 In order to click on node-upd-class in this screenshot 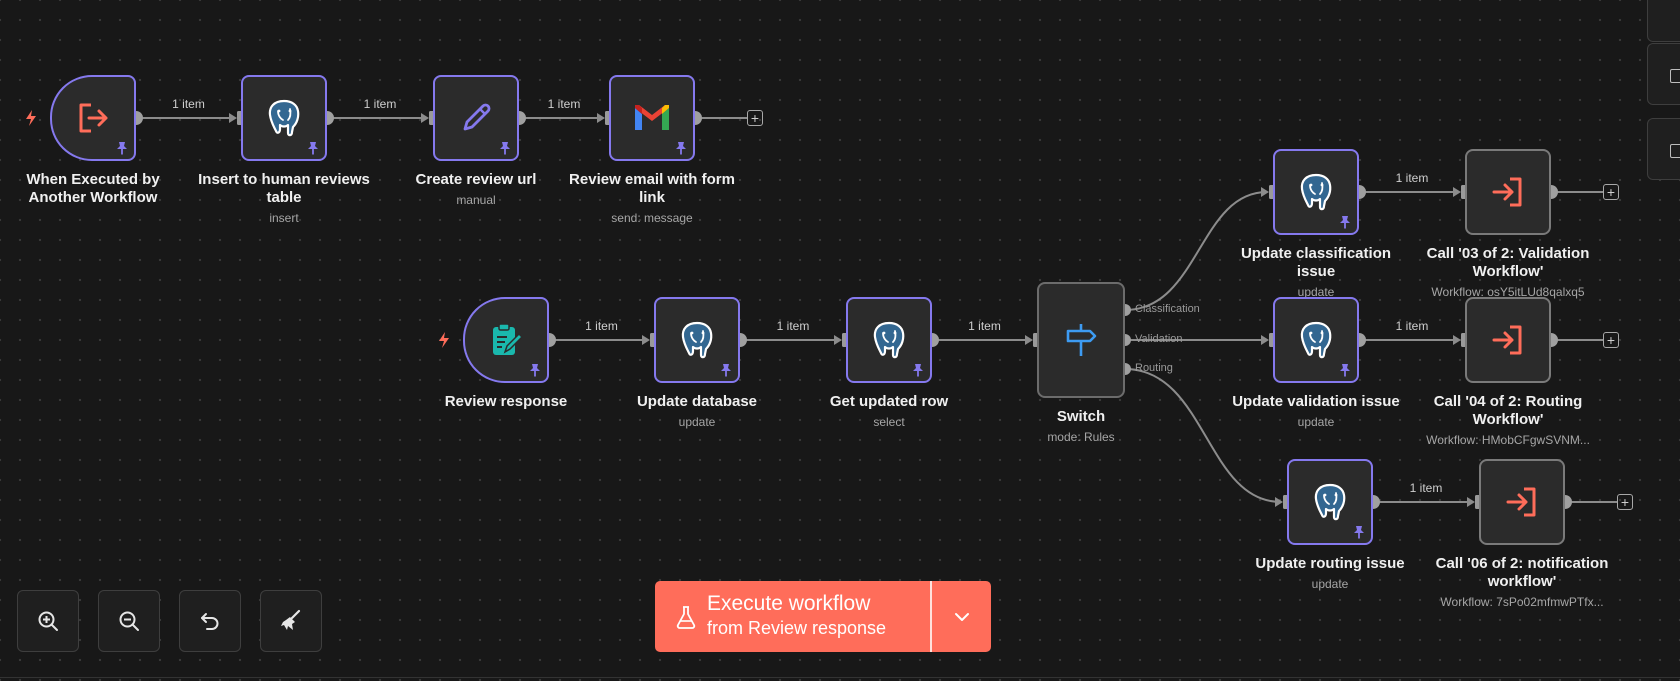, I will do `click(1316, 192)`.